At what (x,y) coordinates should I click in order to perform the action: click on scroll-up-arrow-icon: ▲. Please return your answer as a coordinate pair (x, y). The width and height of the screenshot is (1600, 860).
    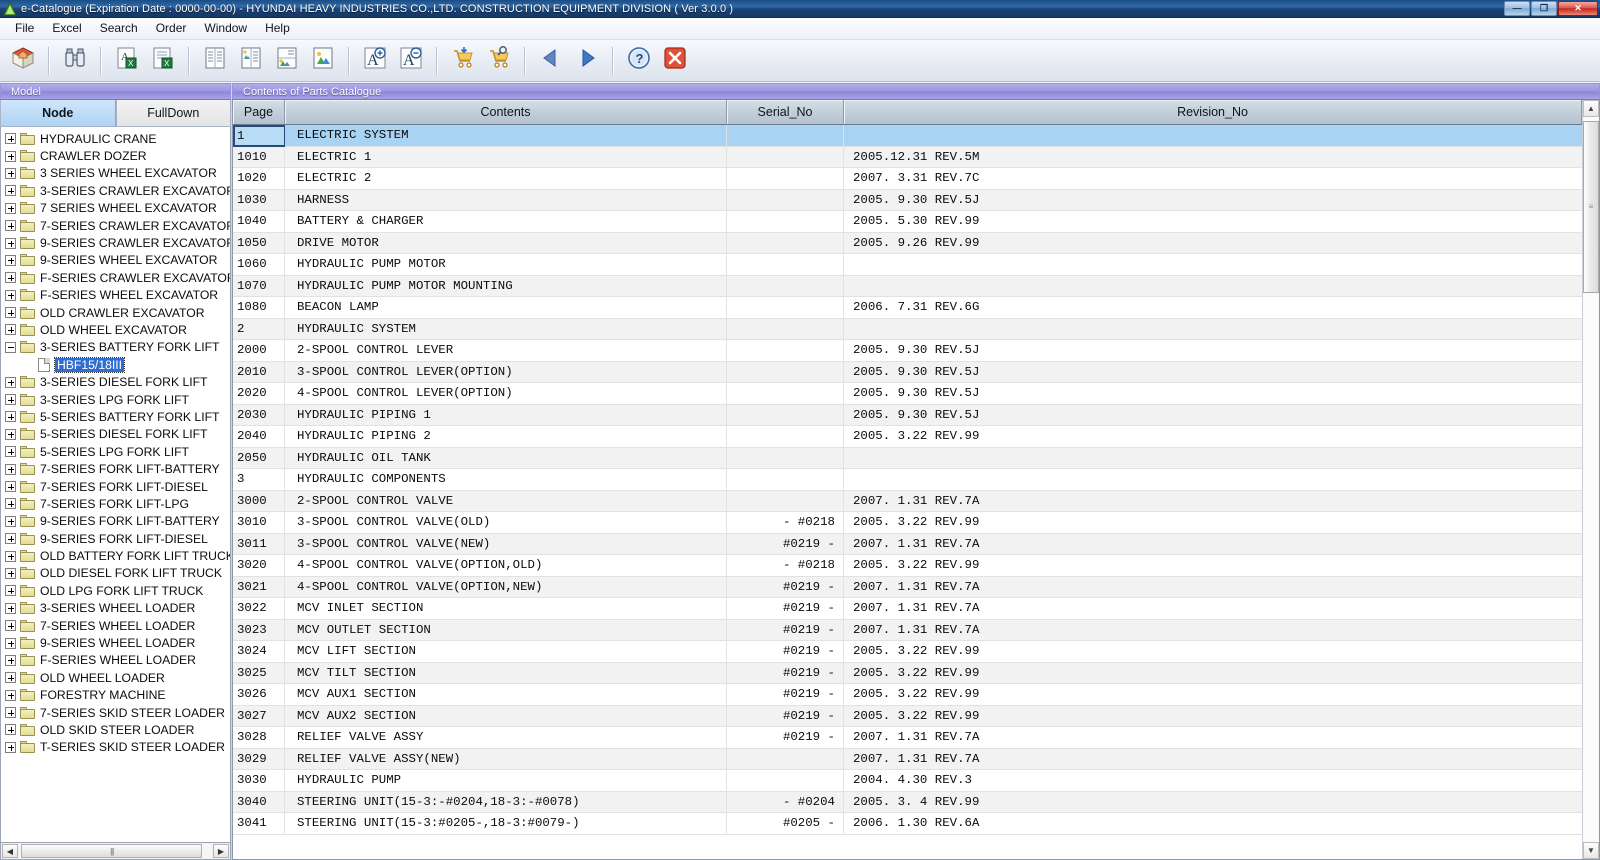
    Looking at the image, I should click on (1591, 108).